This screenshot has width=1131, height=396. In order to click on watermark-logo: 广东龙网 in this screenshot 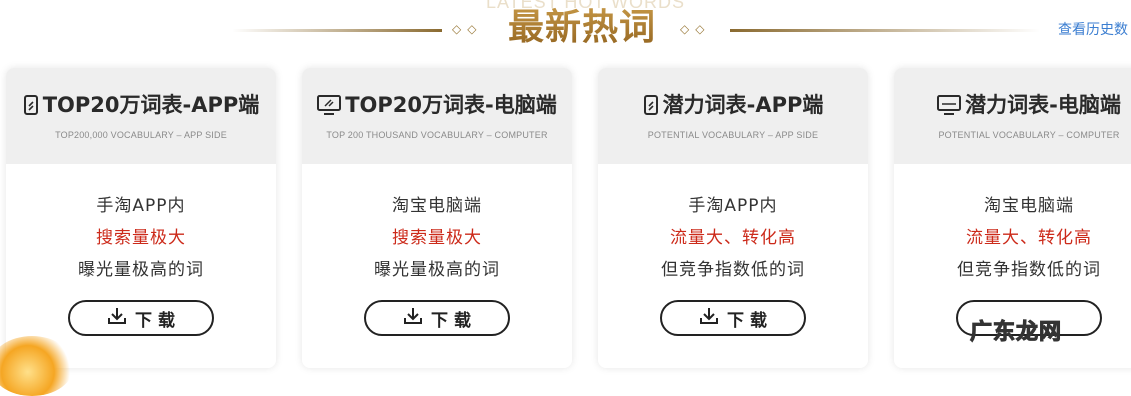, I will do `click(1016, 333)`.